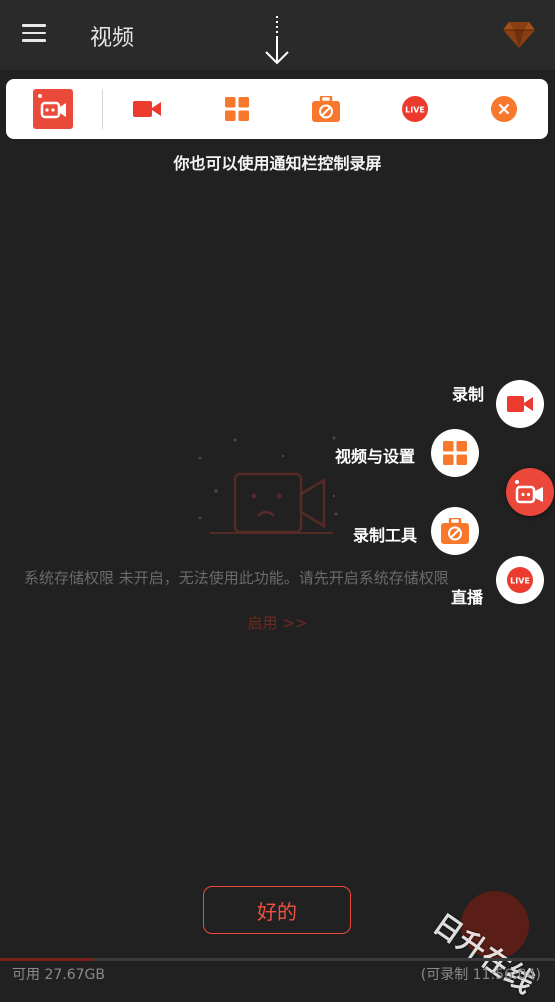  I want to click on video-camera-icon, so click(520, 404).